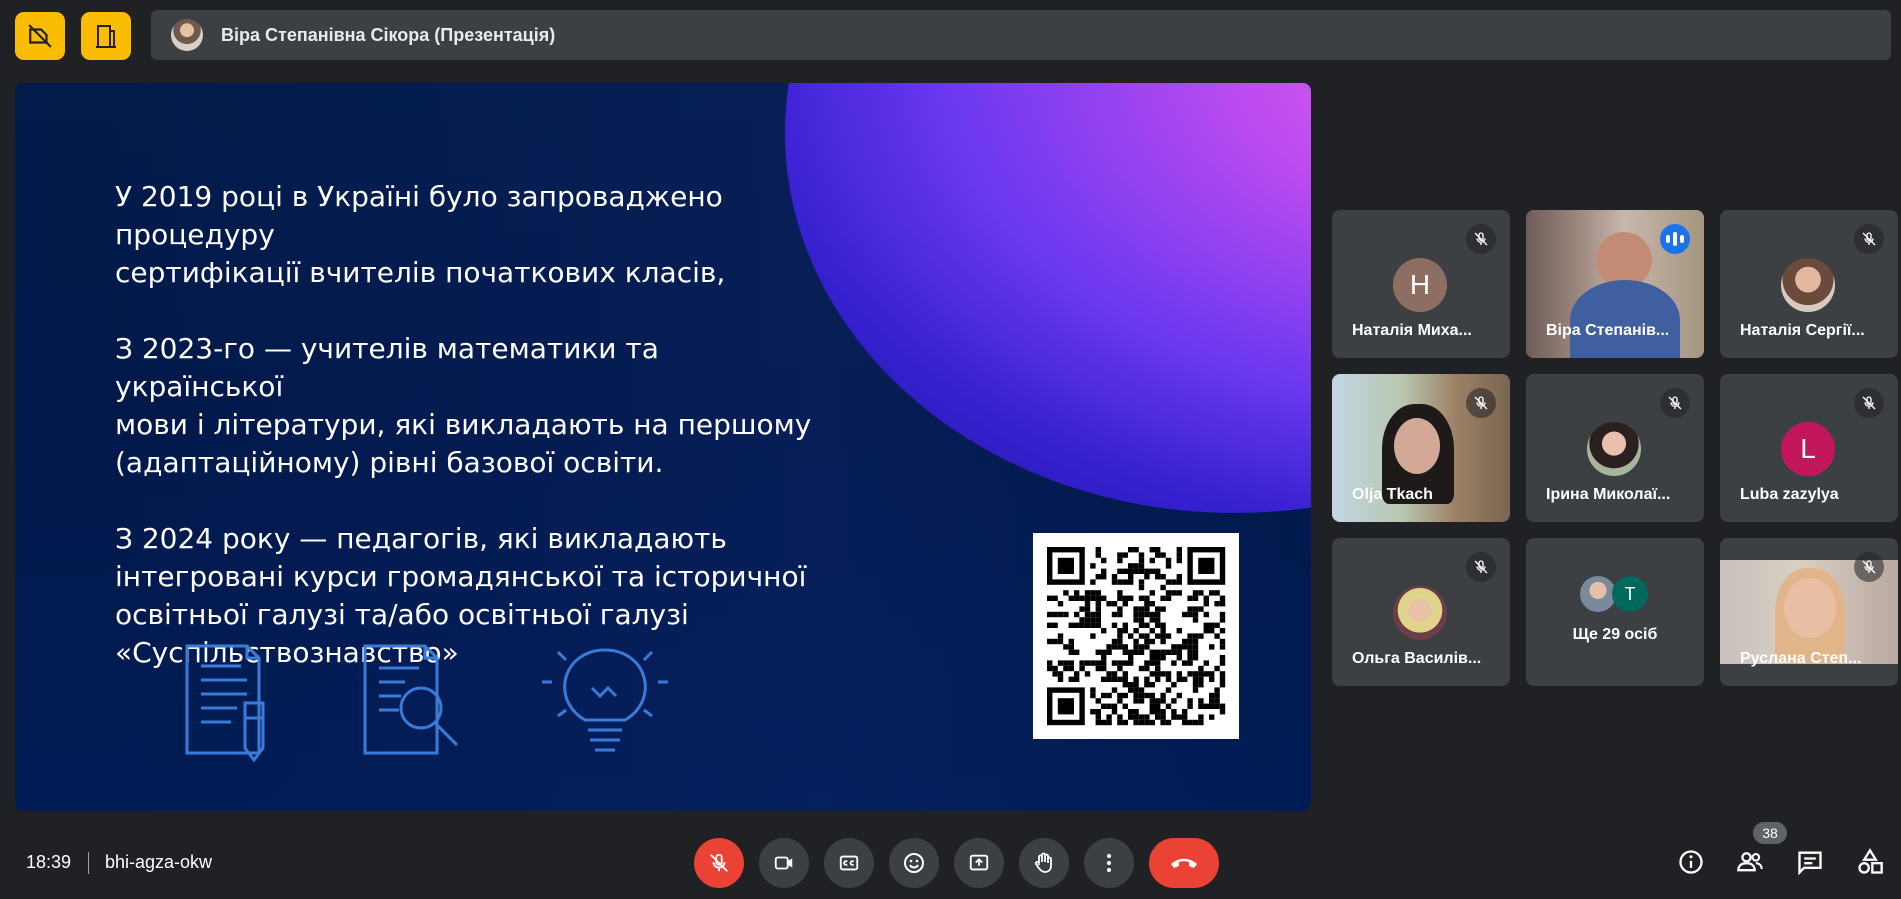  I want to click on participant-name: Luba zazylya, so click(1789, 494).